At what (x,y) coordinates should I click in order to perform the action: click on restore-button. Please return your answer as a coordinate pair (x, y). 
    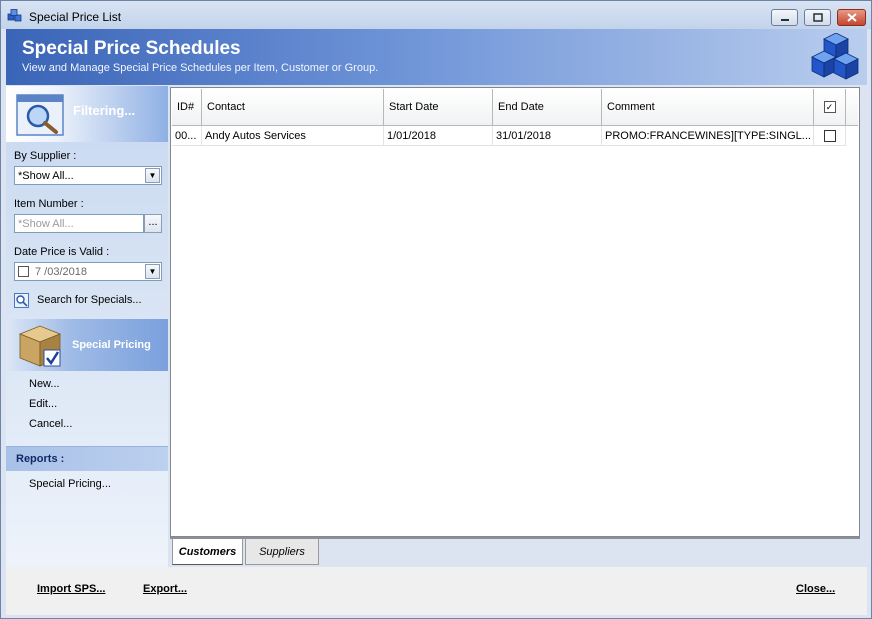
    Looking at the image, I should click on (817, 17).